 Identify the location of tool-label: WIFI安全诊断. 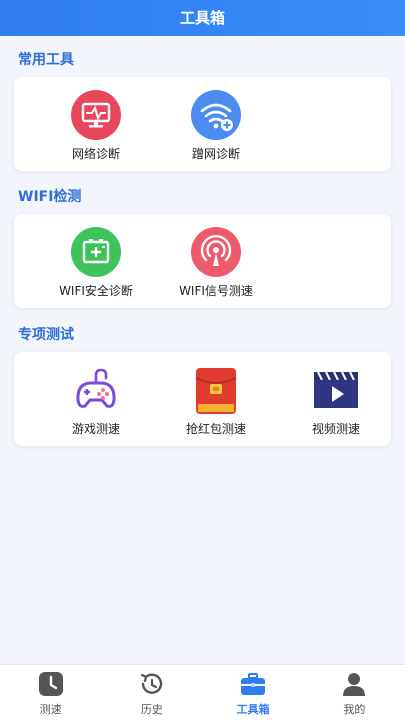
(96, 291).